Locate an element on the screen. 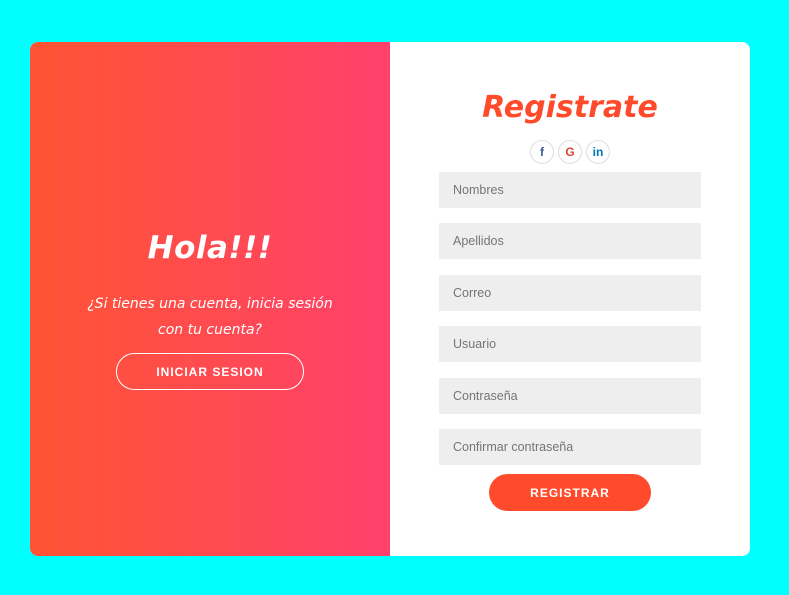 Image resolution: width=789 pixels, height=595 pixels. correo-input is located at coordinates (570, 293).